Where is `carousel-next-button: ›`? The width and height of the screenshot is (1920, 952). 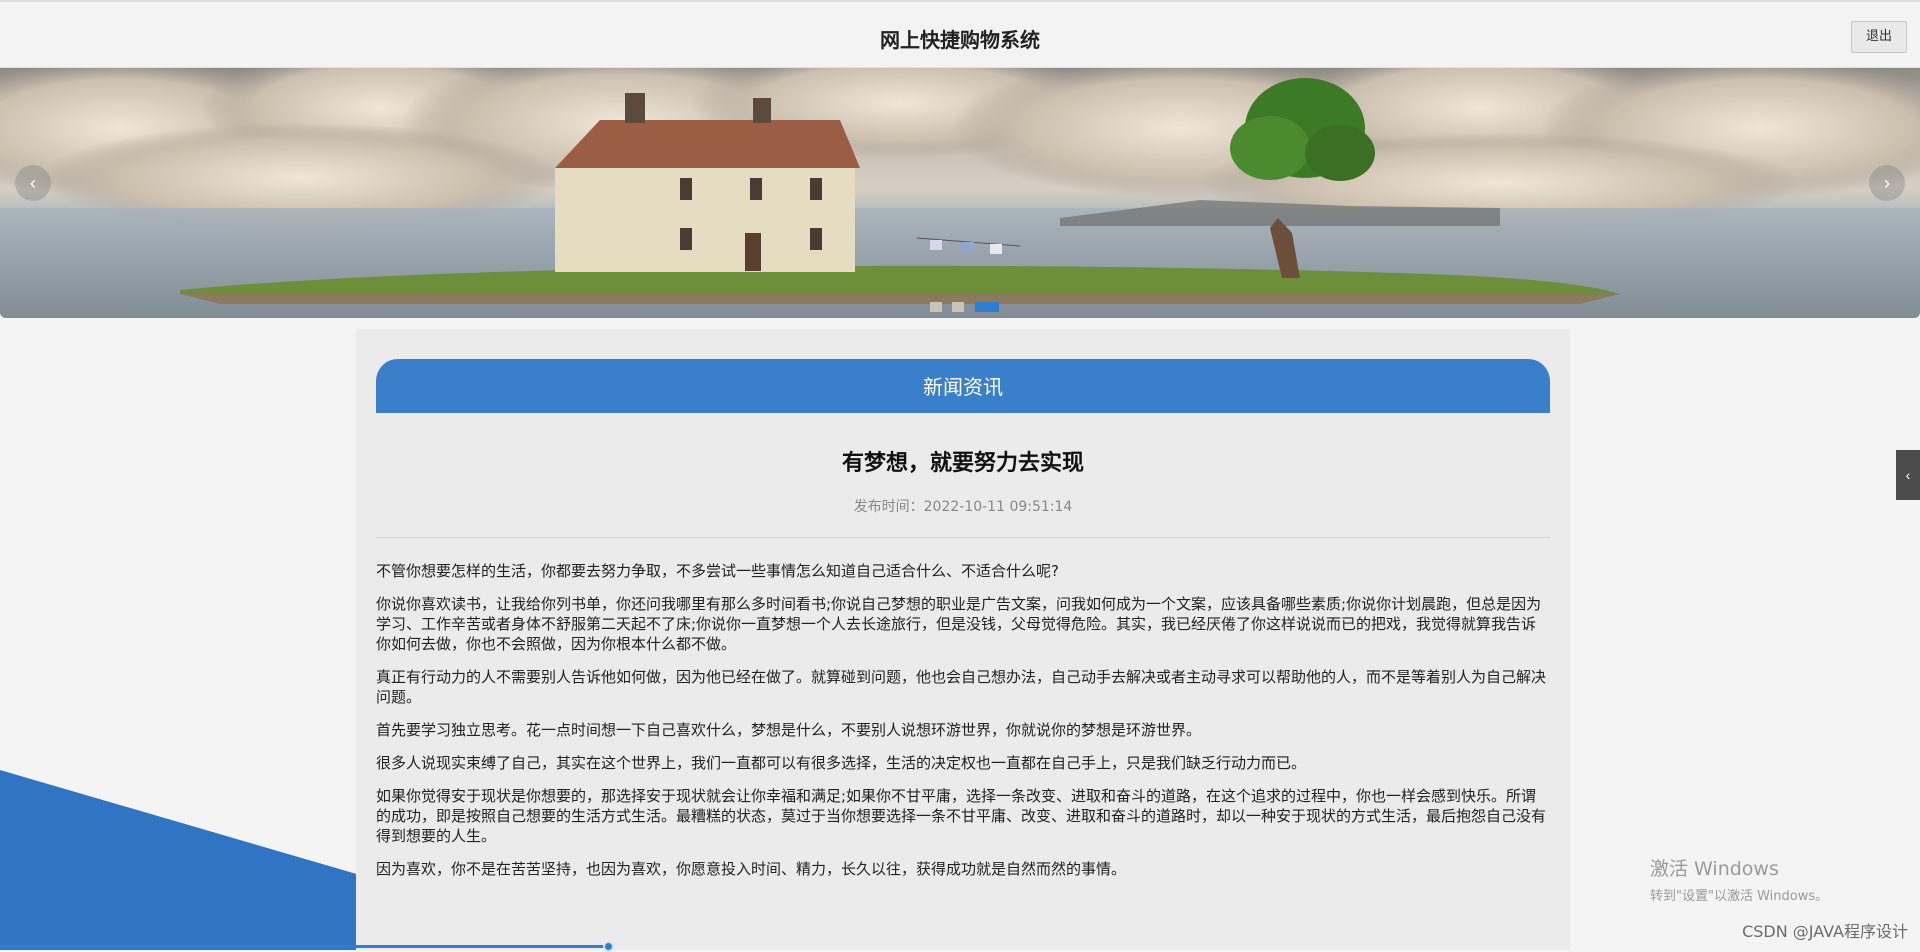 carousel-next-button: › is located at coordinates (1887, 183).